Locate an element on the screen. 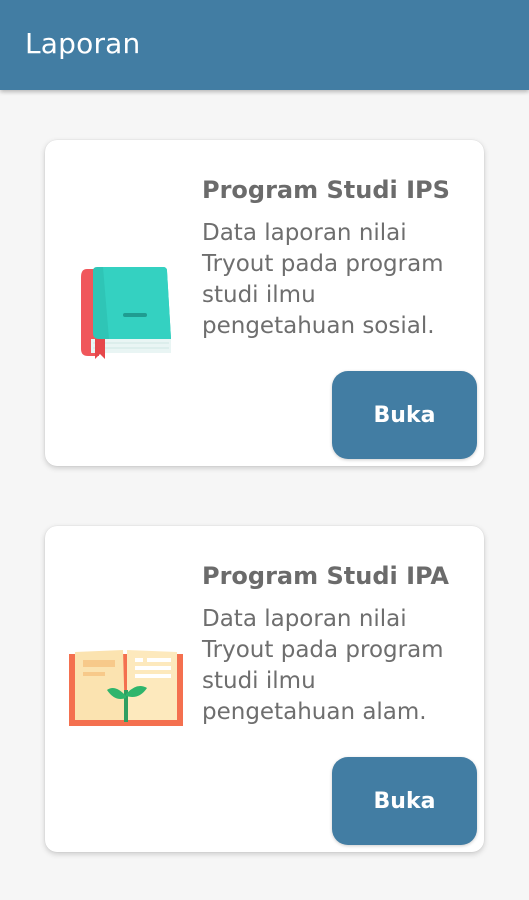 This screenshot has height=900, width=529. open-ipa-button: Buka is located at coordinates (404, 801).